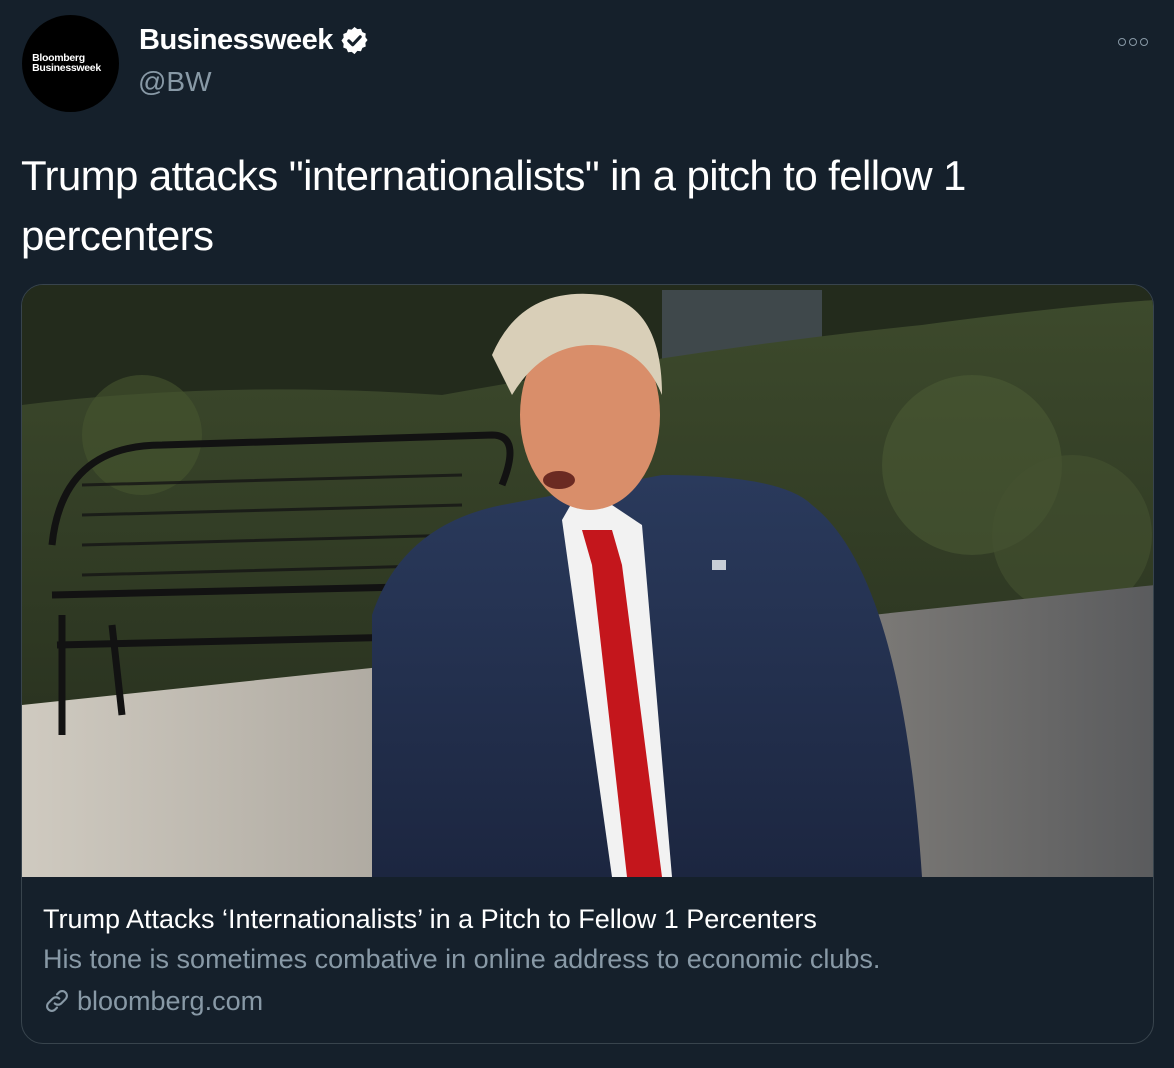  Describe the element at coordinates (236, 40) in the screenshot. I see `display-name-text: Businessweek` at that location.